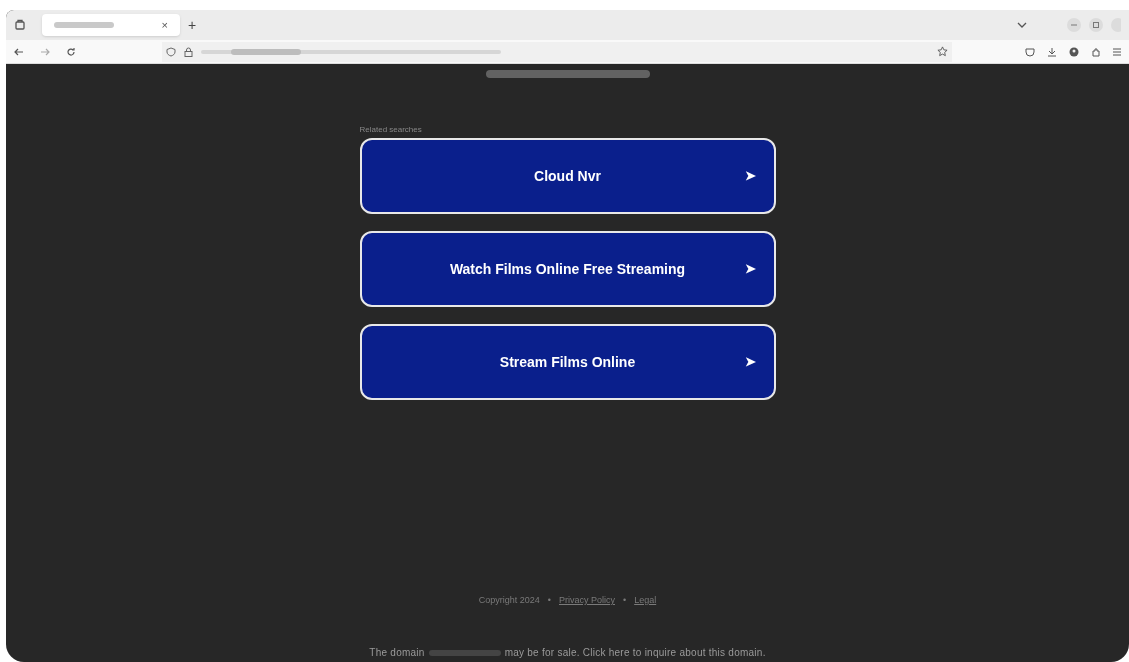 The width and height of the screenshot is (1129, 662). I want to click on back-icon, so click(19, 51).